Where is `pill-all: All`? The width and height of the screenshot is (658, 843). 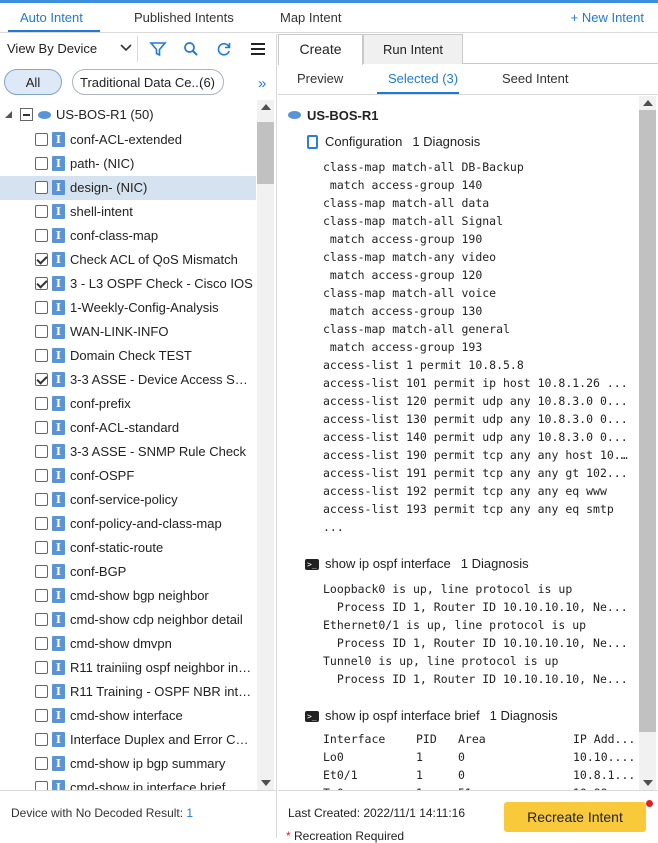
pill-all: All is located at coordinates (33, 82).